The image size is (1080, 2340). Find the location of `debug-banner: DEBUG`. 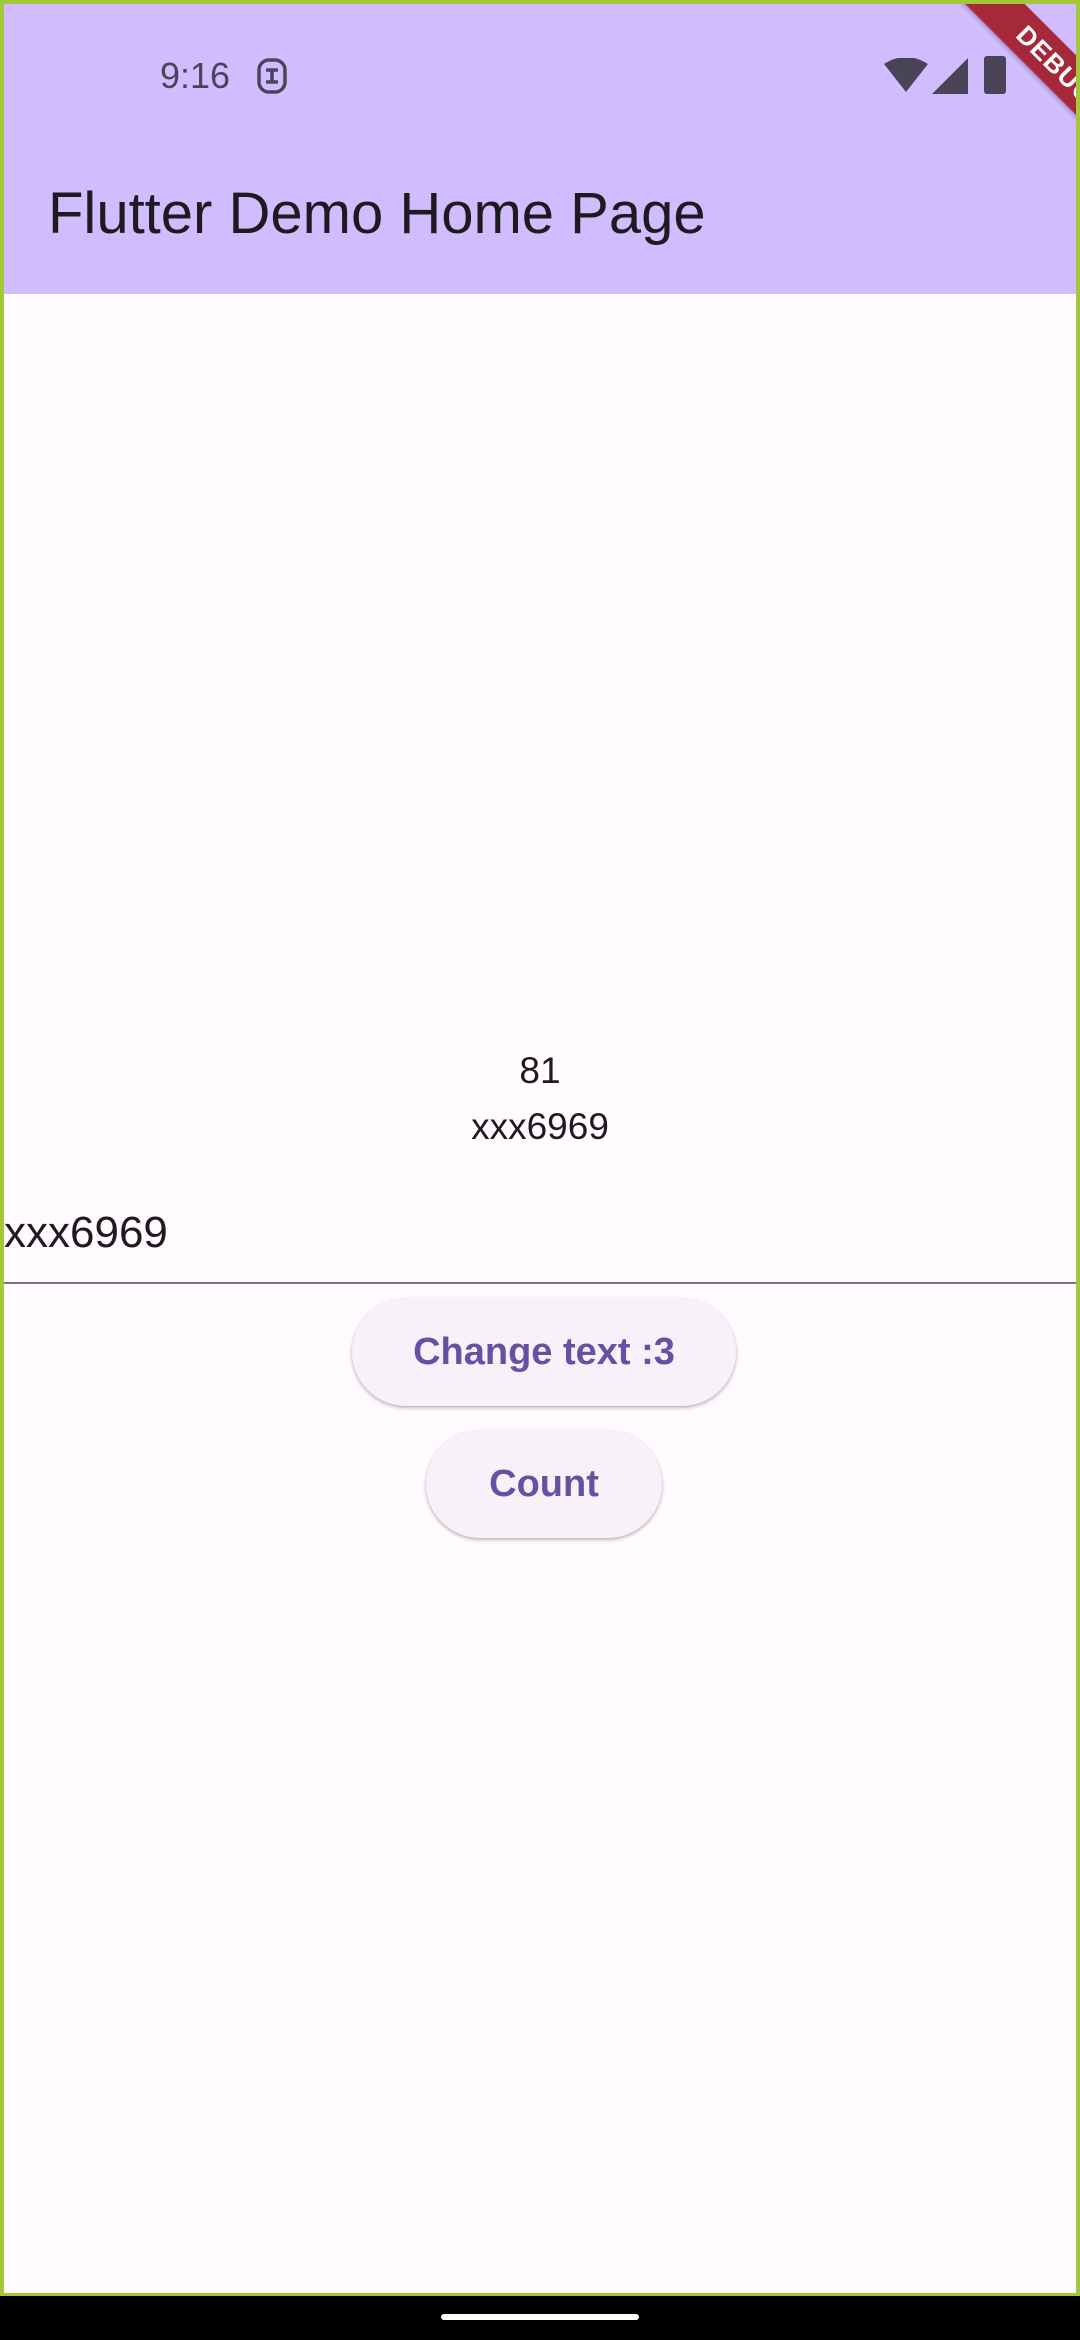

debug-banner: DEBUG is located at coordinates (996, 84).